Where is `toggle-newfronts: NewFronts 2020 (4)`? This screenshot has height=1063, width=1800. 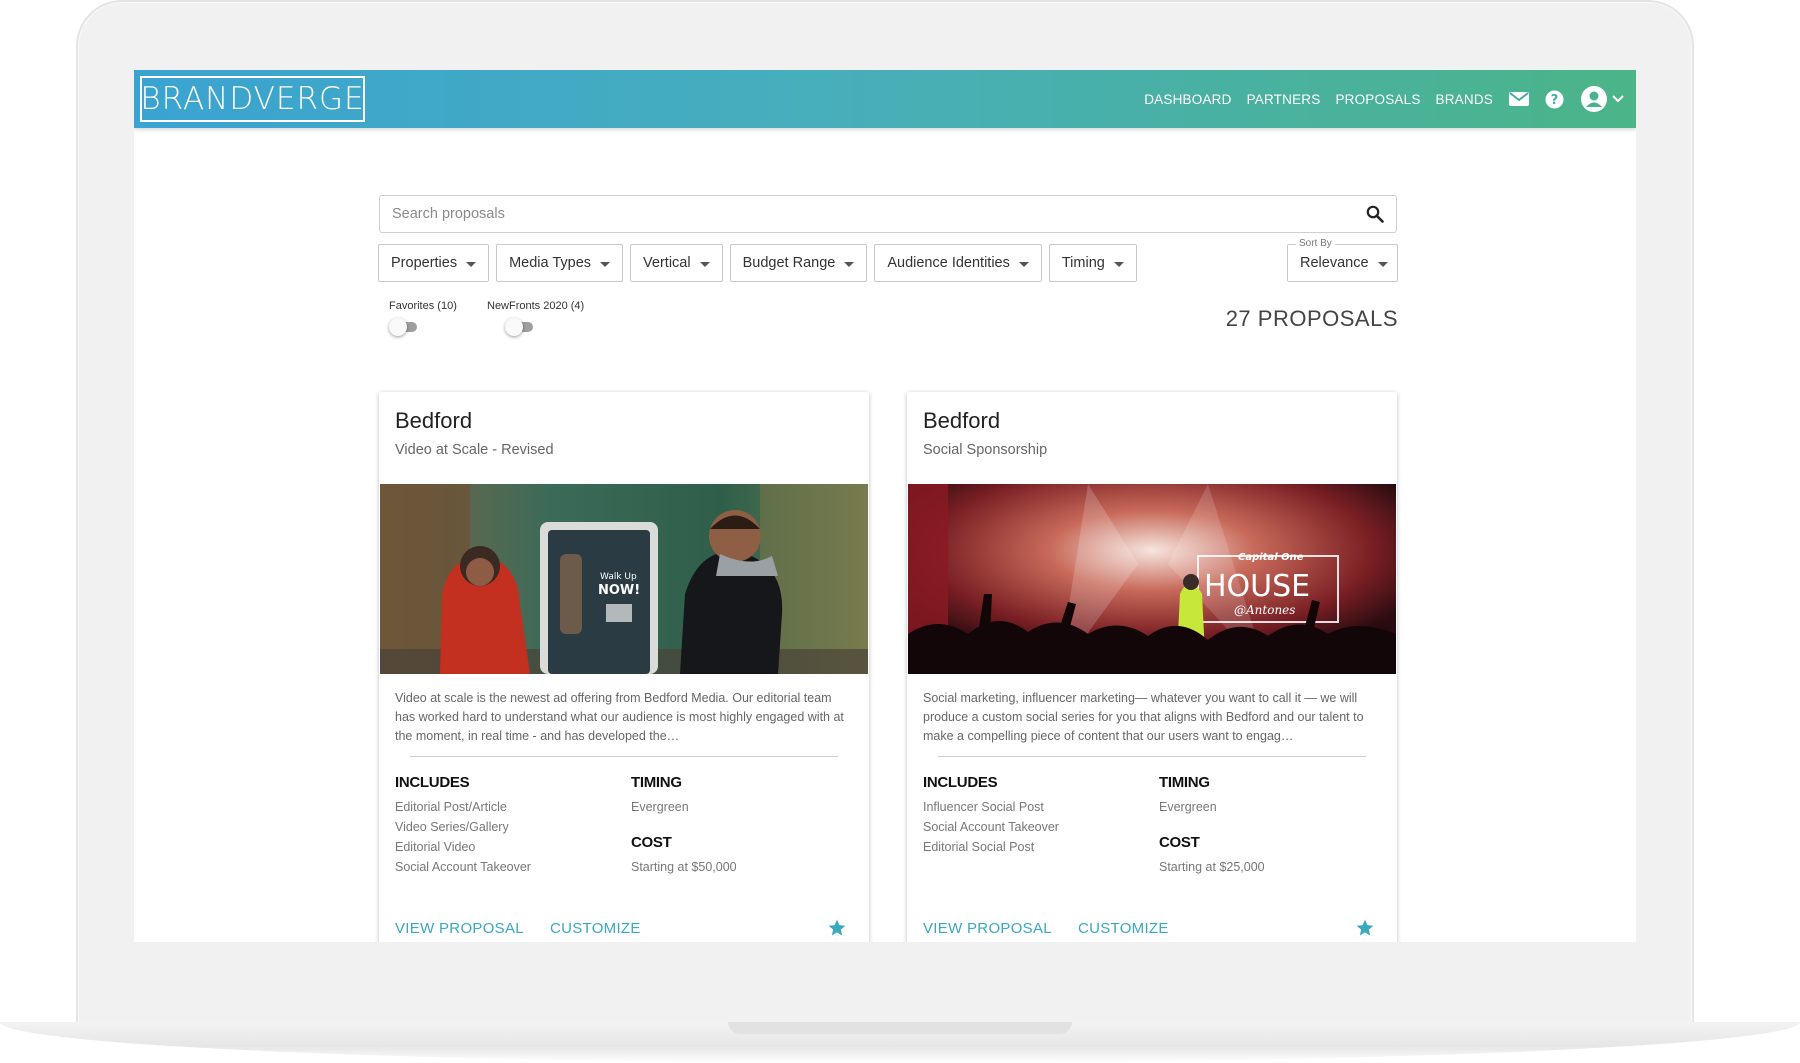 toggle-newfronts: NewFronts 2020 (4) is located at coordinates (536, 318).